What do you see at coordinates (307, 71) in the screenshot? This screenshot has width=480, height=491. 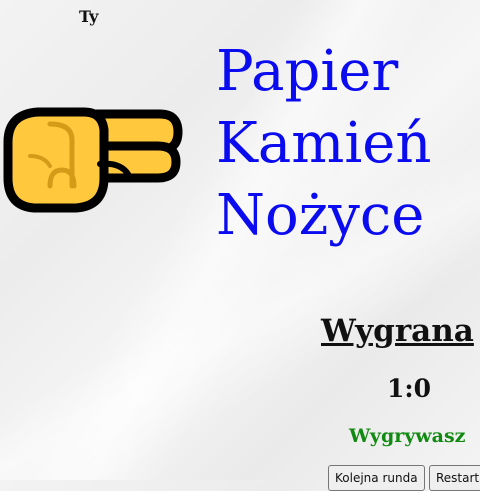 I see `title-line-paper: Papier` at bounding box center [307, 71].